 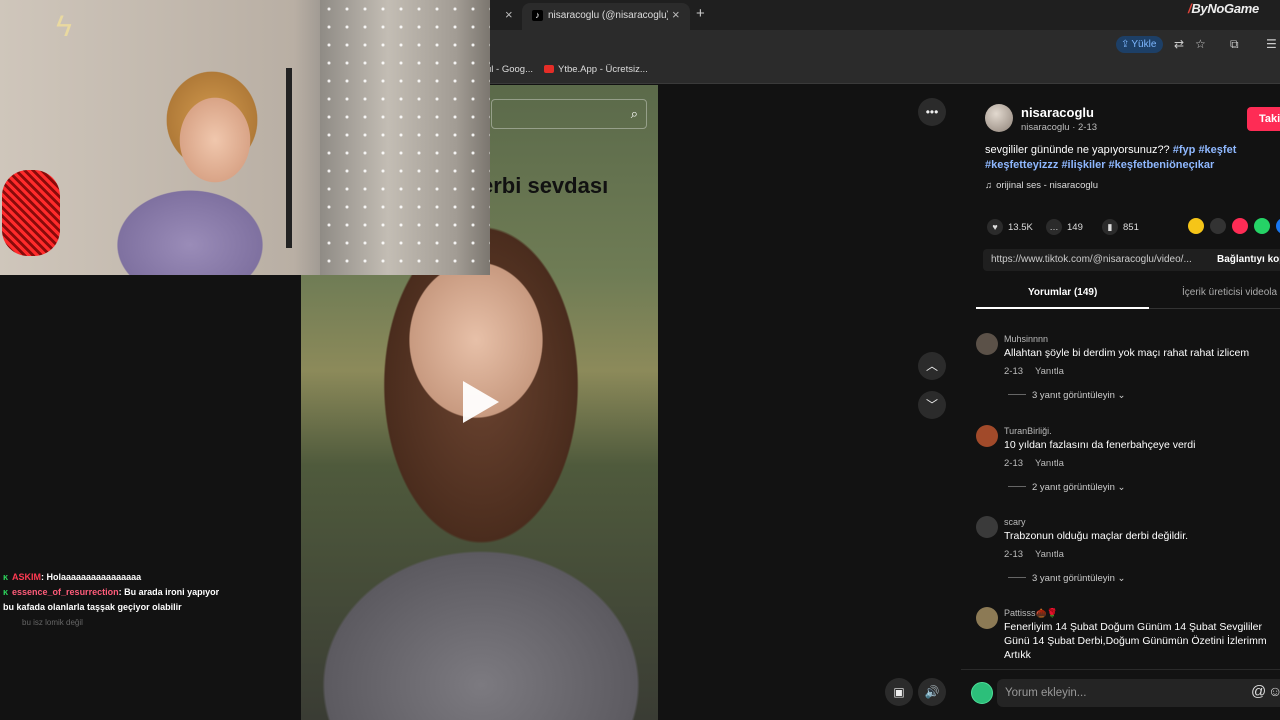 I want to click on upload-button: ⇪ Yükle, so click(x=1140, y=44).